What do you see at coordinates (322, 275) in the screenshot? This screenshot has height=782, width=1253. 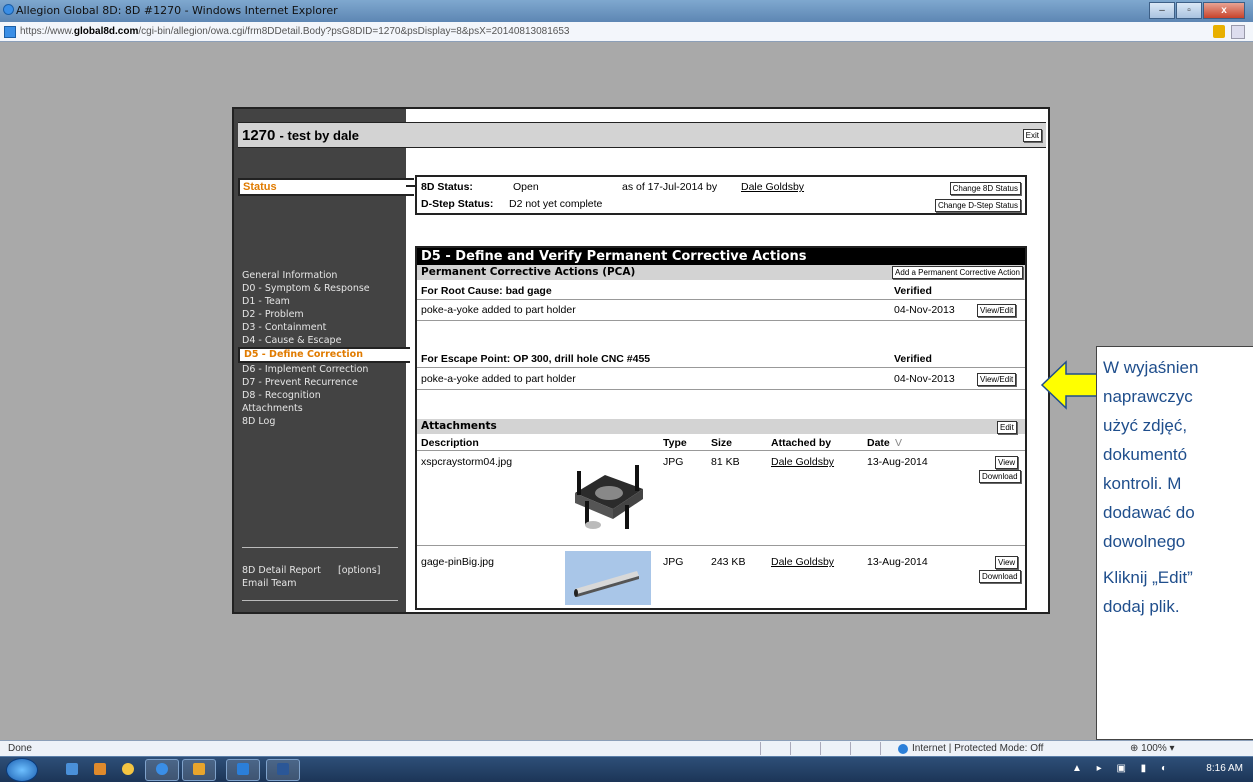 I see `sidebar-item-general: General Information` at bounding box center [322, 275].